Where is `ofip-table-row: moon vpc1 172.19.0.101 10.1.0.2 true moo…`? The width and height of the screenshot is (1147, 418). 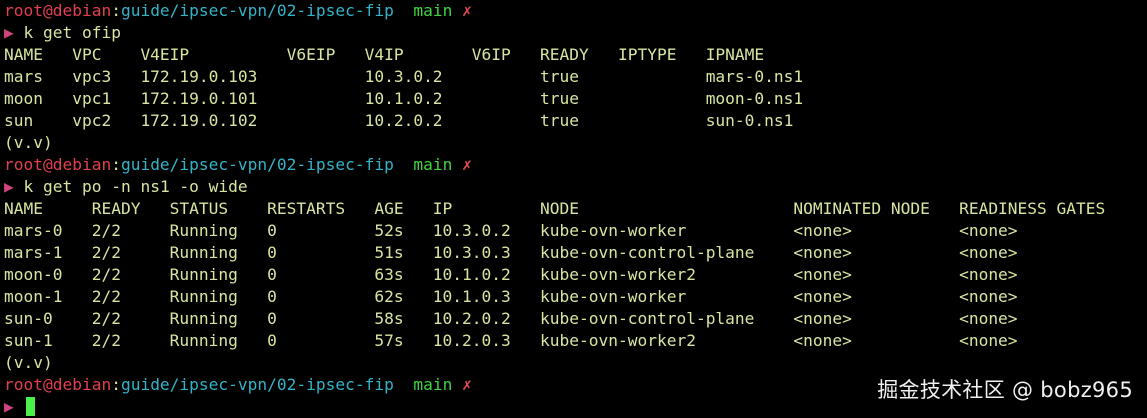 ofip-table-row: moon vpc1 172.19.0.101 10.1.0.2 true moo… is located at coordinates (404, 98).